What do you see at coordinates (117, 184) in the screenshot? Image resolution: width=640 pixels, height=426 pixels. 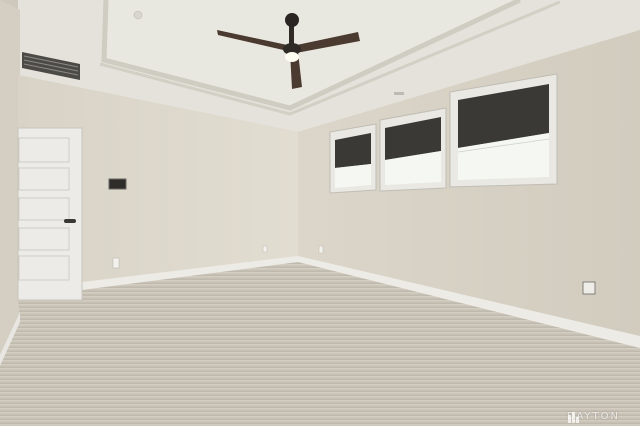 I see `thermostat-icon` at bounding box center [117, 184].